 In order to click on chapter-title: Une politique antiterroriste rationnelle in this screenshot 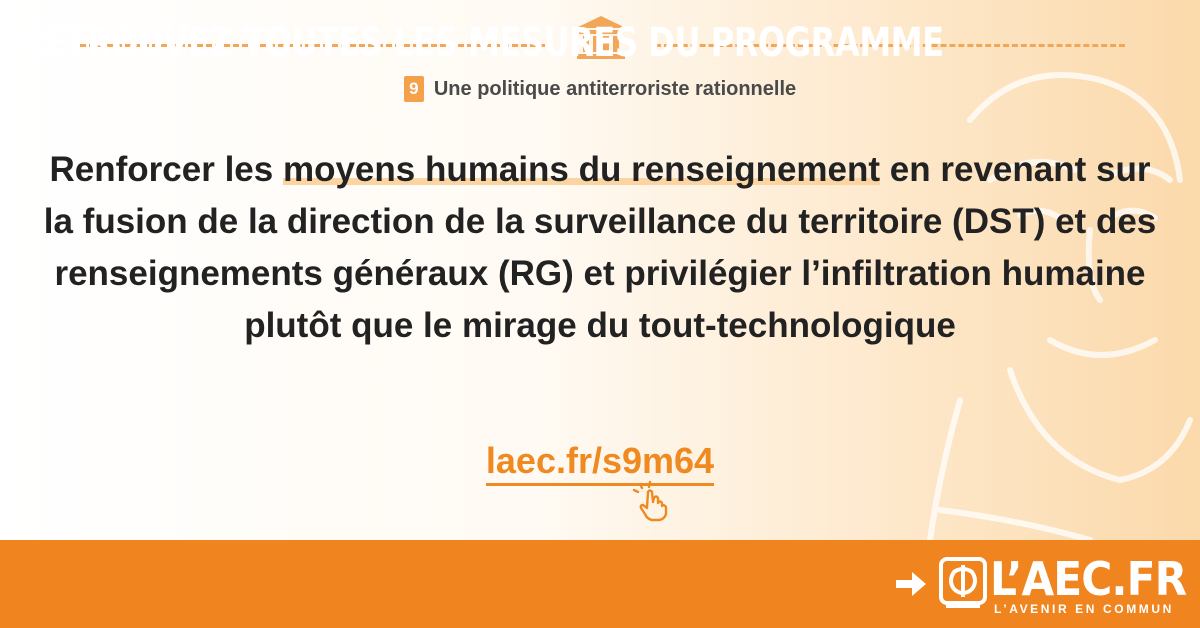, I will do `click(615, 88)`.